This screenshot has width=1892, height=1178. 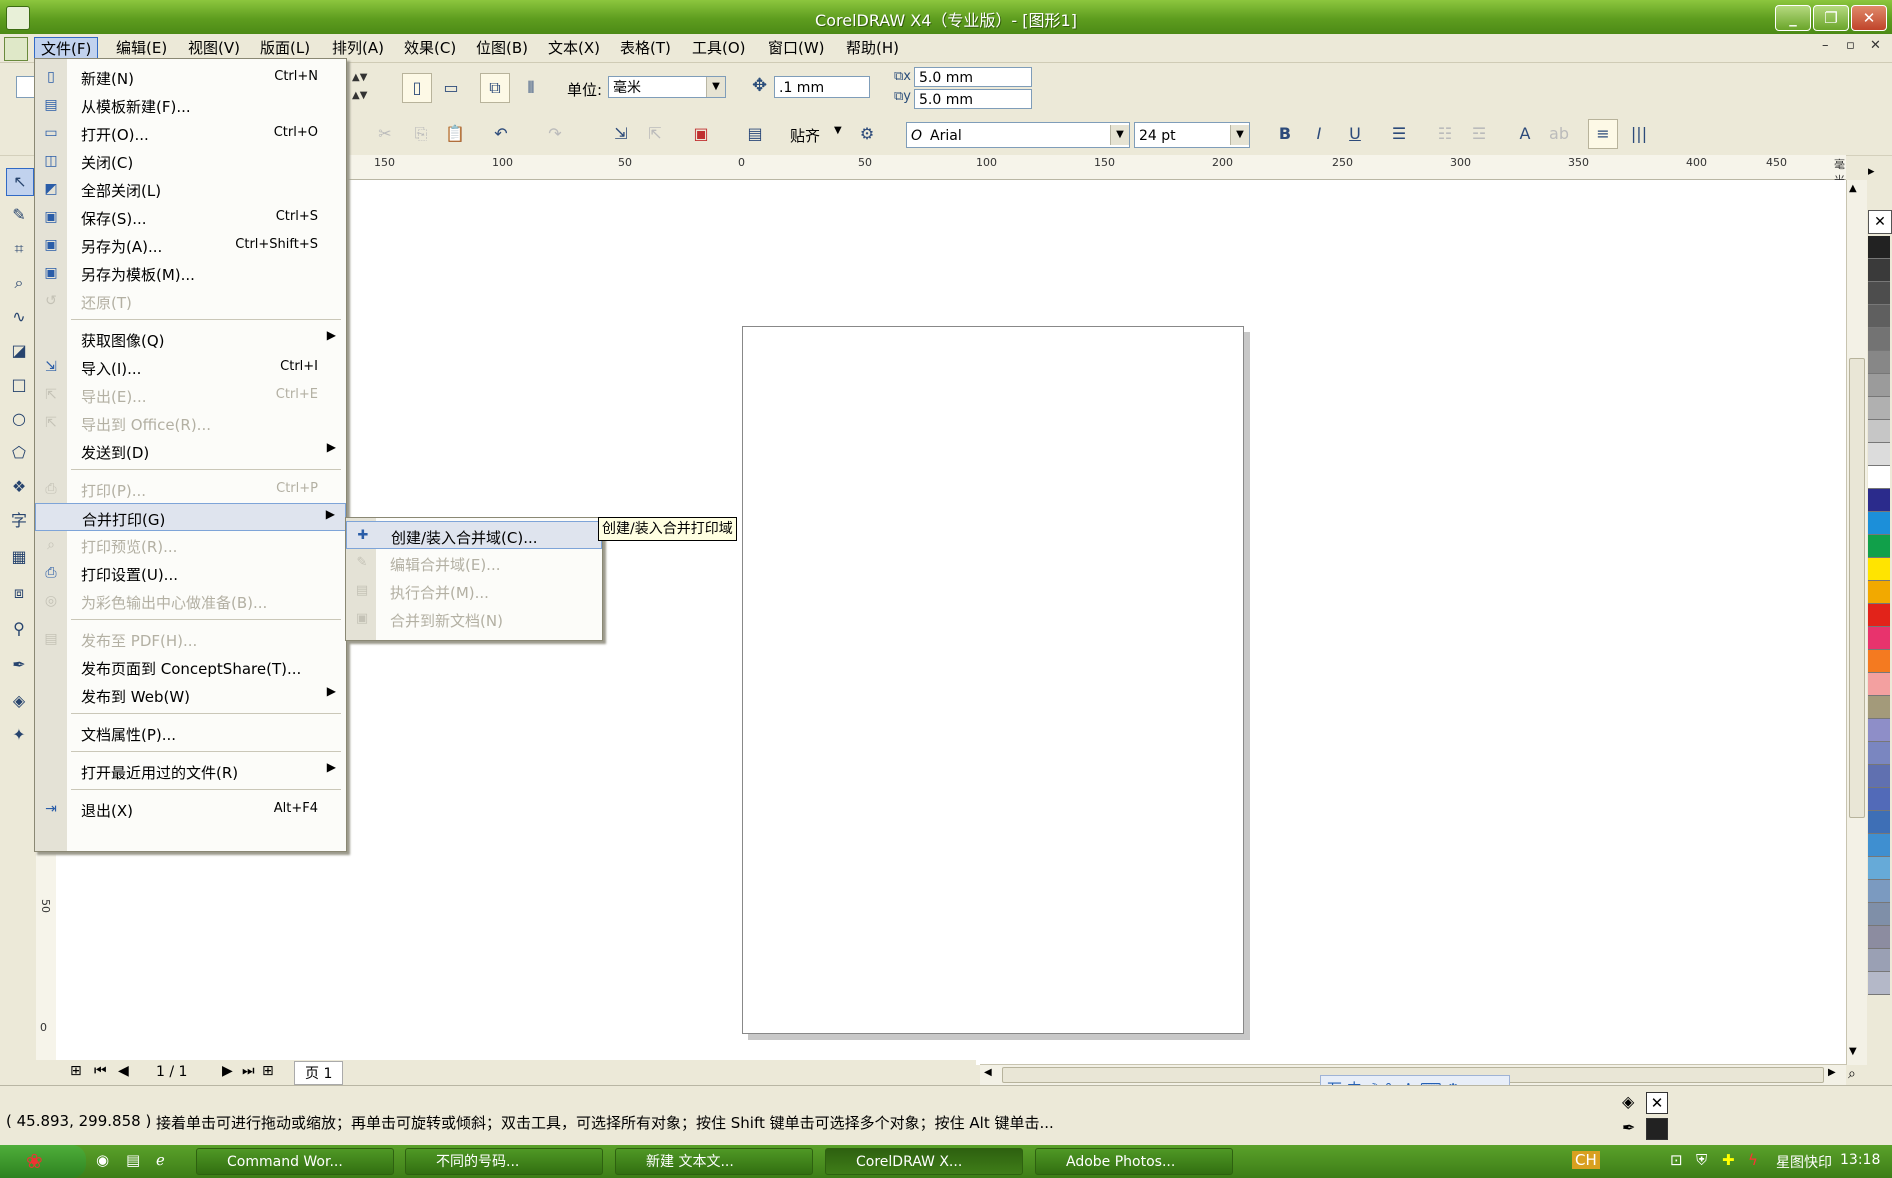 What do you see at coordinates (1832, 1072) in the screenshot?
I see `scroll-right-icon: ▶` at bounding box center [1832, 1072].